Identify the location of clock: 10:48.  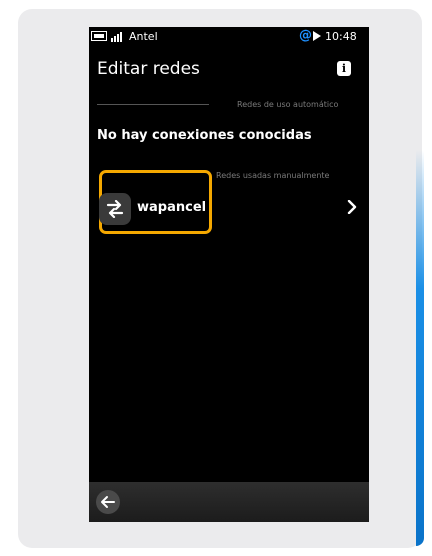
(341, 36).